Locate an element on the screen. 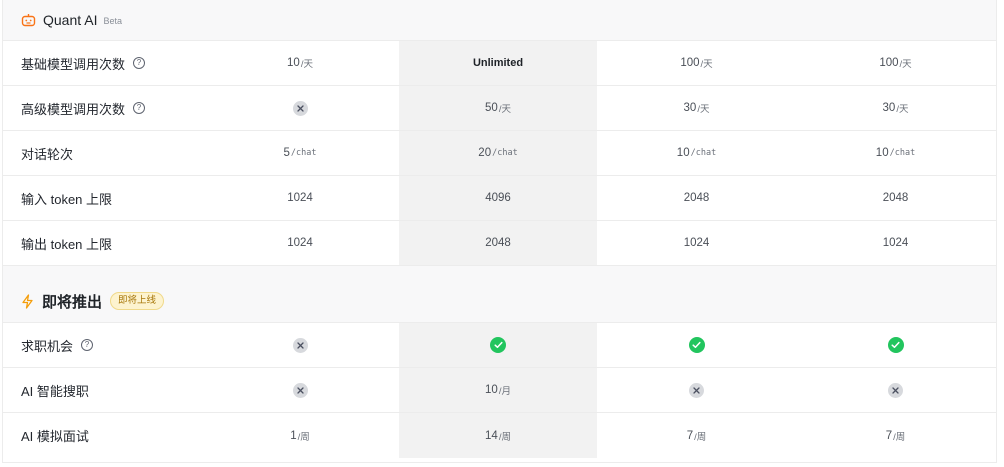 This screenshot has height=467, width=1004. table-row: AI 智能搜职 10/月 is located at coordinates (499, 390).